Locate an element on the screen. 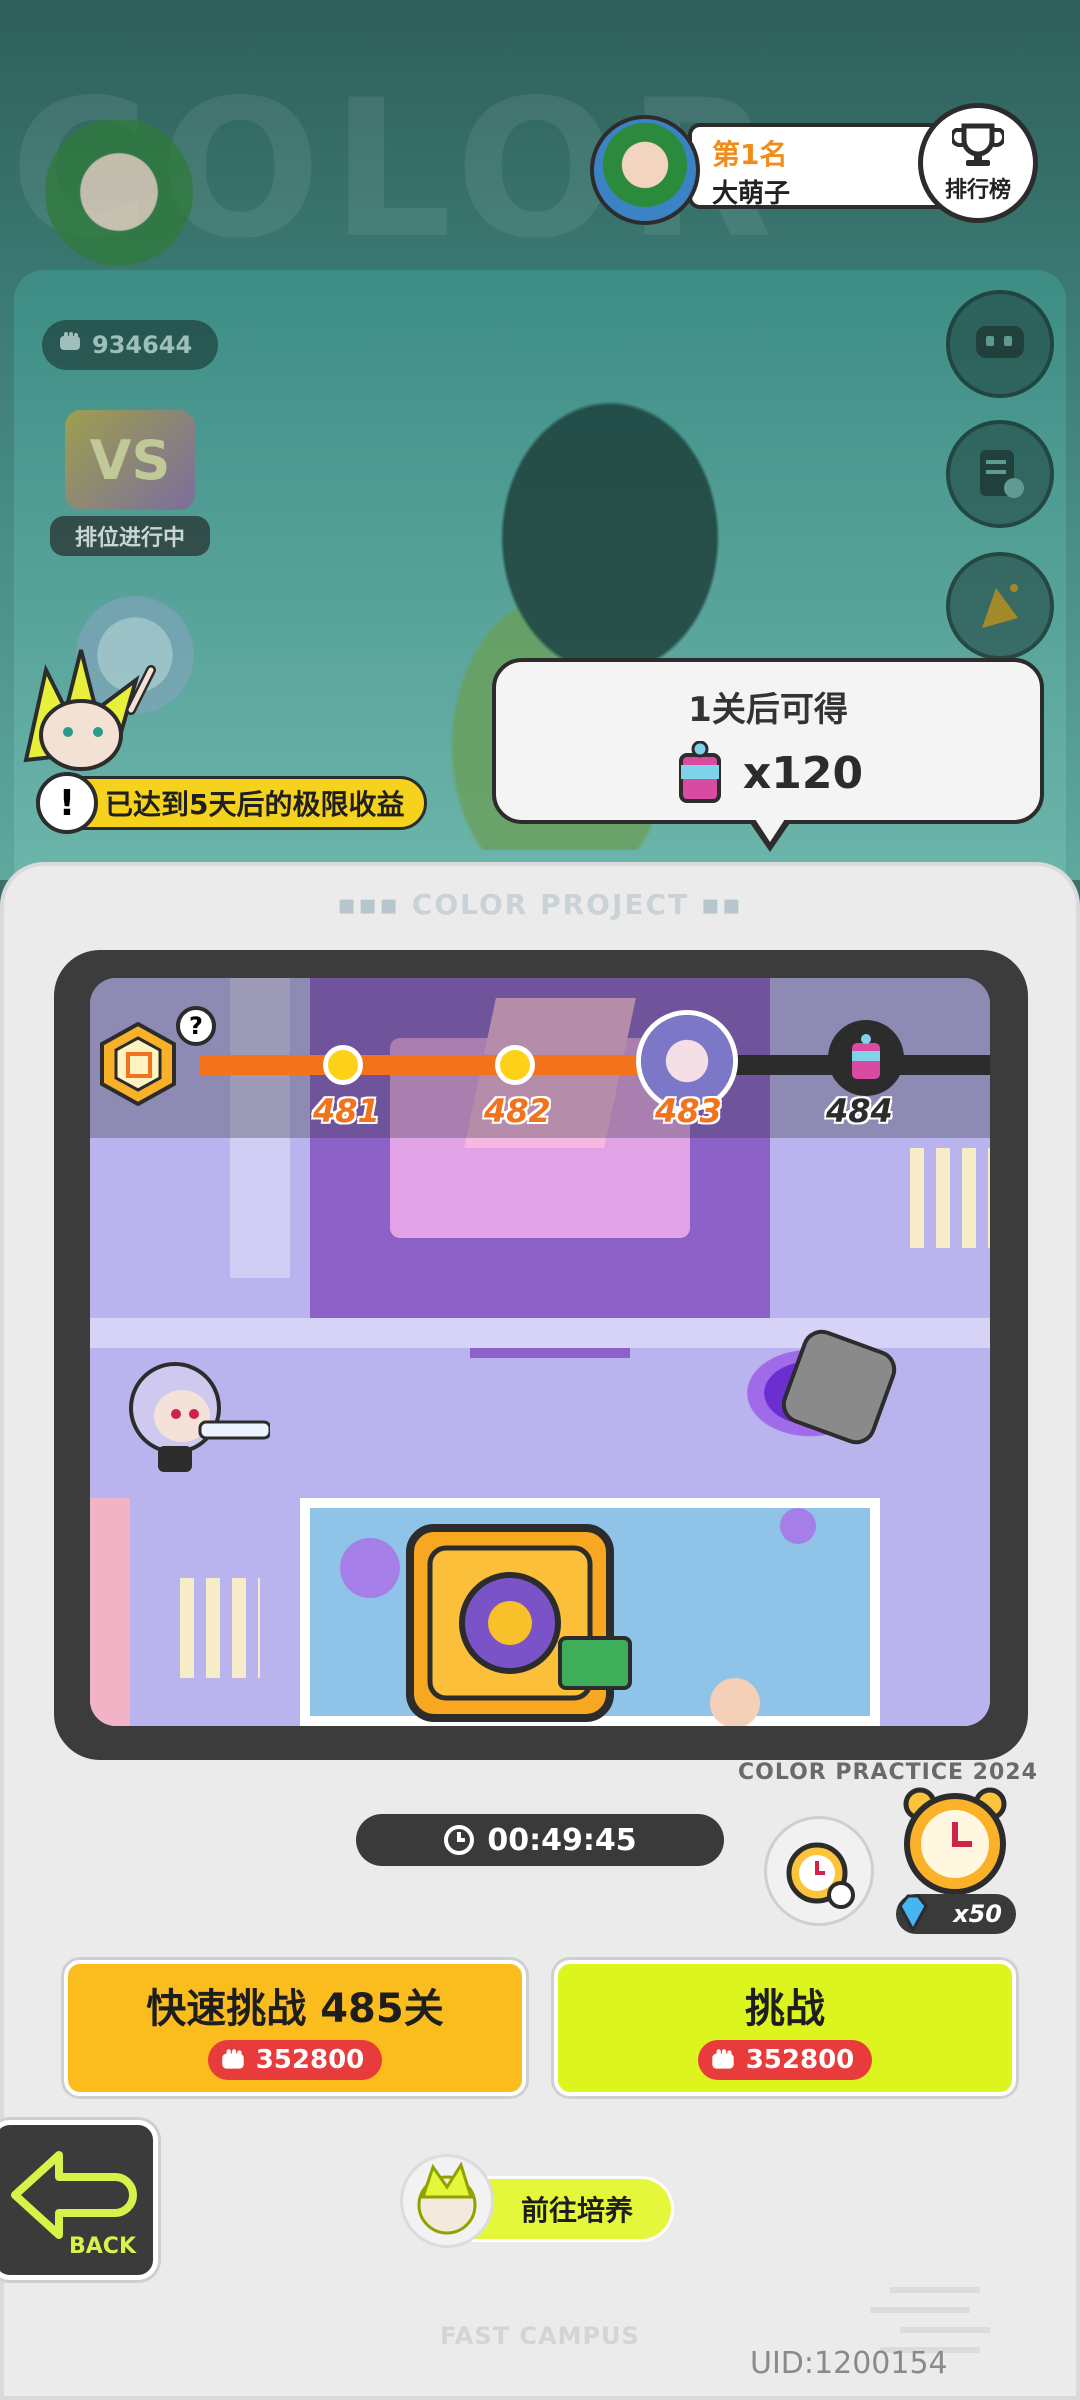 The width and height of the screenshot is (1080, 2400). stage-badge-icon is located at coordinates (138, 1064).